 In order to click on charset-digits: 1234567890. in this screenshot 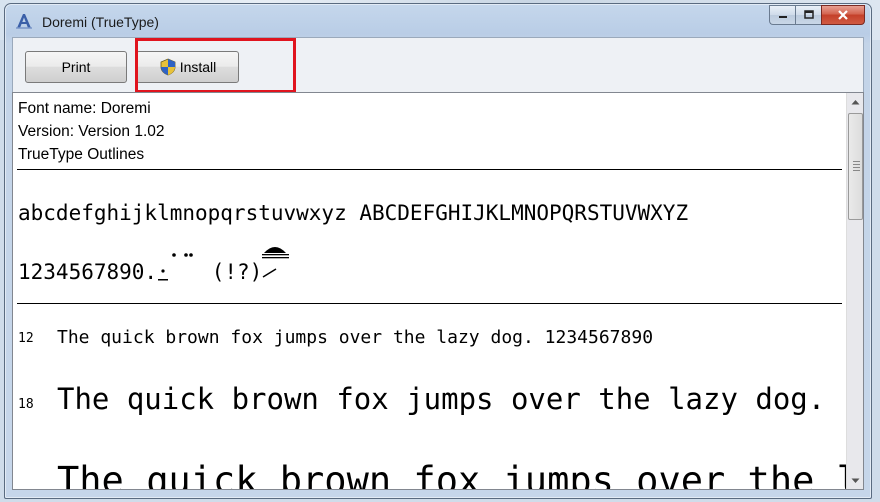, I will do `click(88, 272)`.